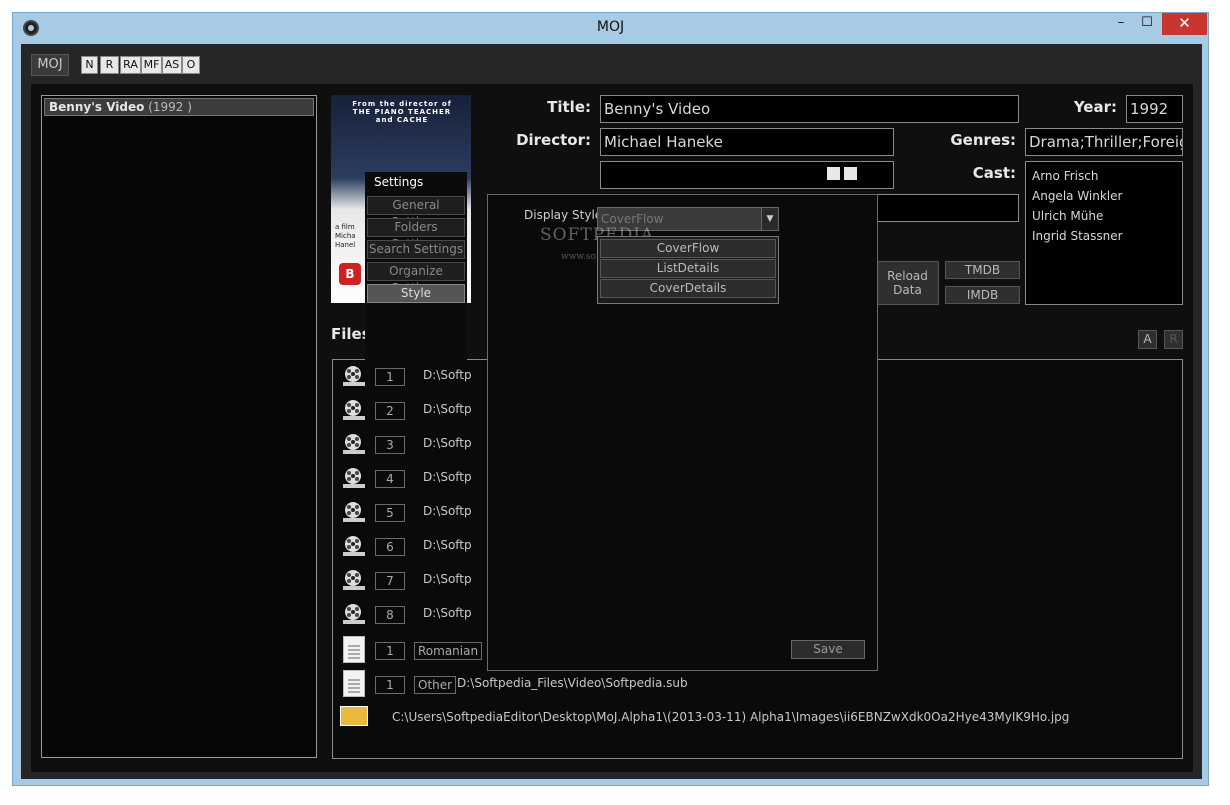 This screenshot has height=805, width=1230. What do you see at coordinates (688, 248) in the screenshot?
I see `option-coverflow: CoverFlow` at bounding box center [688, 248].